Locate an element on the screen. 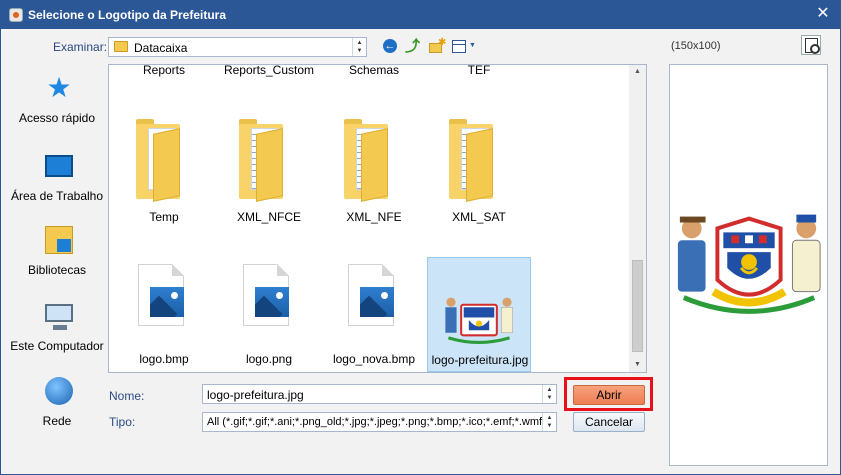 This screenshot has height=475, width=841. new-folder-button: ✱ is located at coordinates (437, 46).